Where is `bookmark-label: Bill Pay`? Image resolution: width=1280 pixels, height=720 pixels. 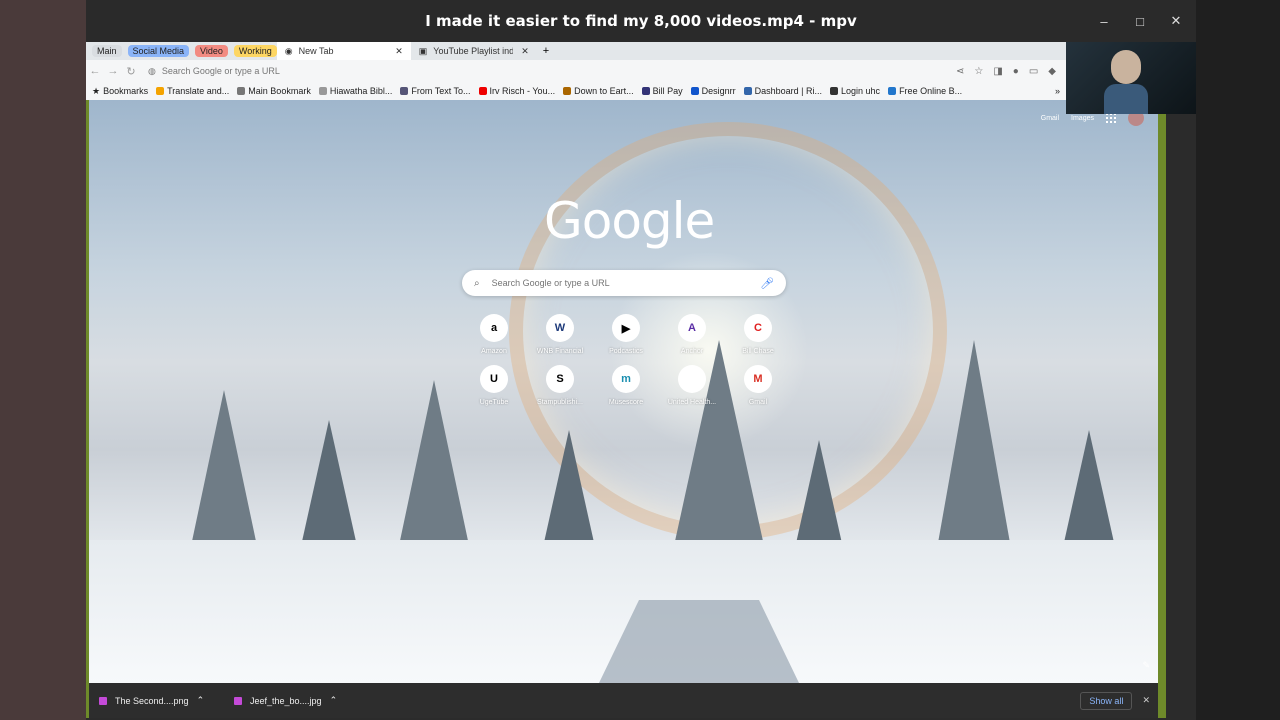 bookmark-label: Bill Pay is located at coordinates (667, 91).